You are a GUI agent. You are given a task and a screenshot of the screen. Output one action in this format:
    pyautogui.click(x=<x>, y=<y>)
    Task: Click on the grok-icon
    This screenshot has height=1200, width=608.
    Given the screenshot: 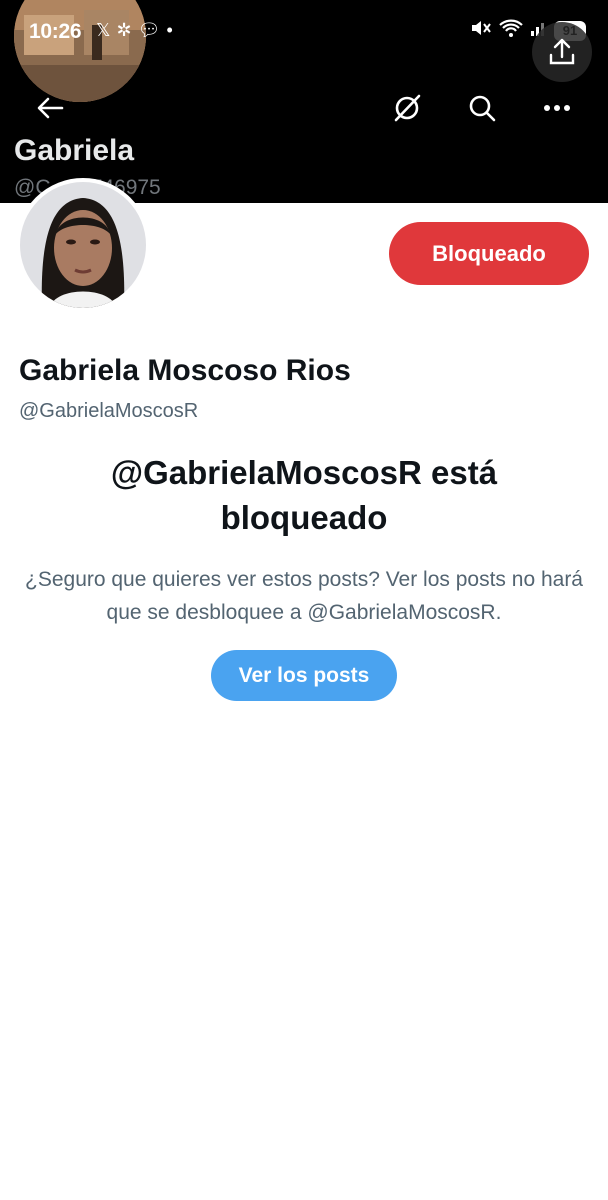 What is the action you would take?
    pyautogui.click(x=407, y=108)
    